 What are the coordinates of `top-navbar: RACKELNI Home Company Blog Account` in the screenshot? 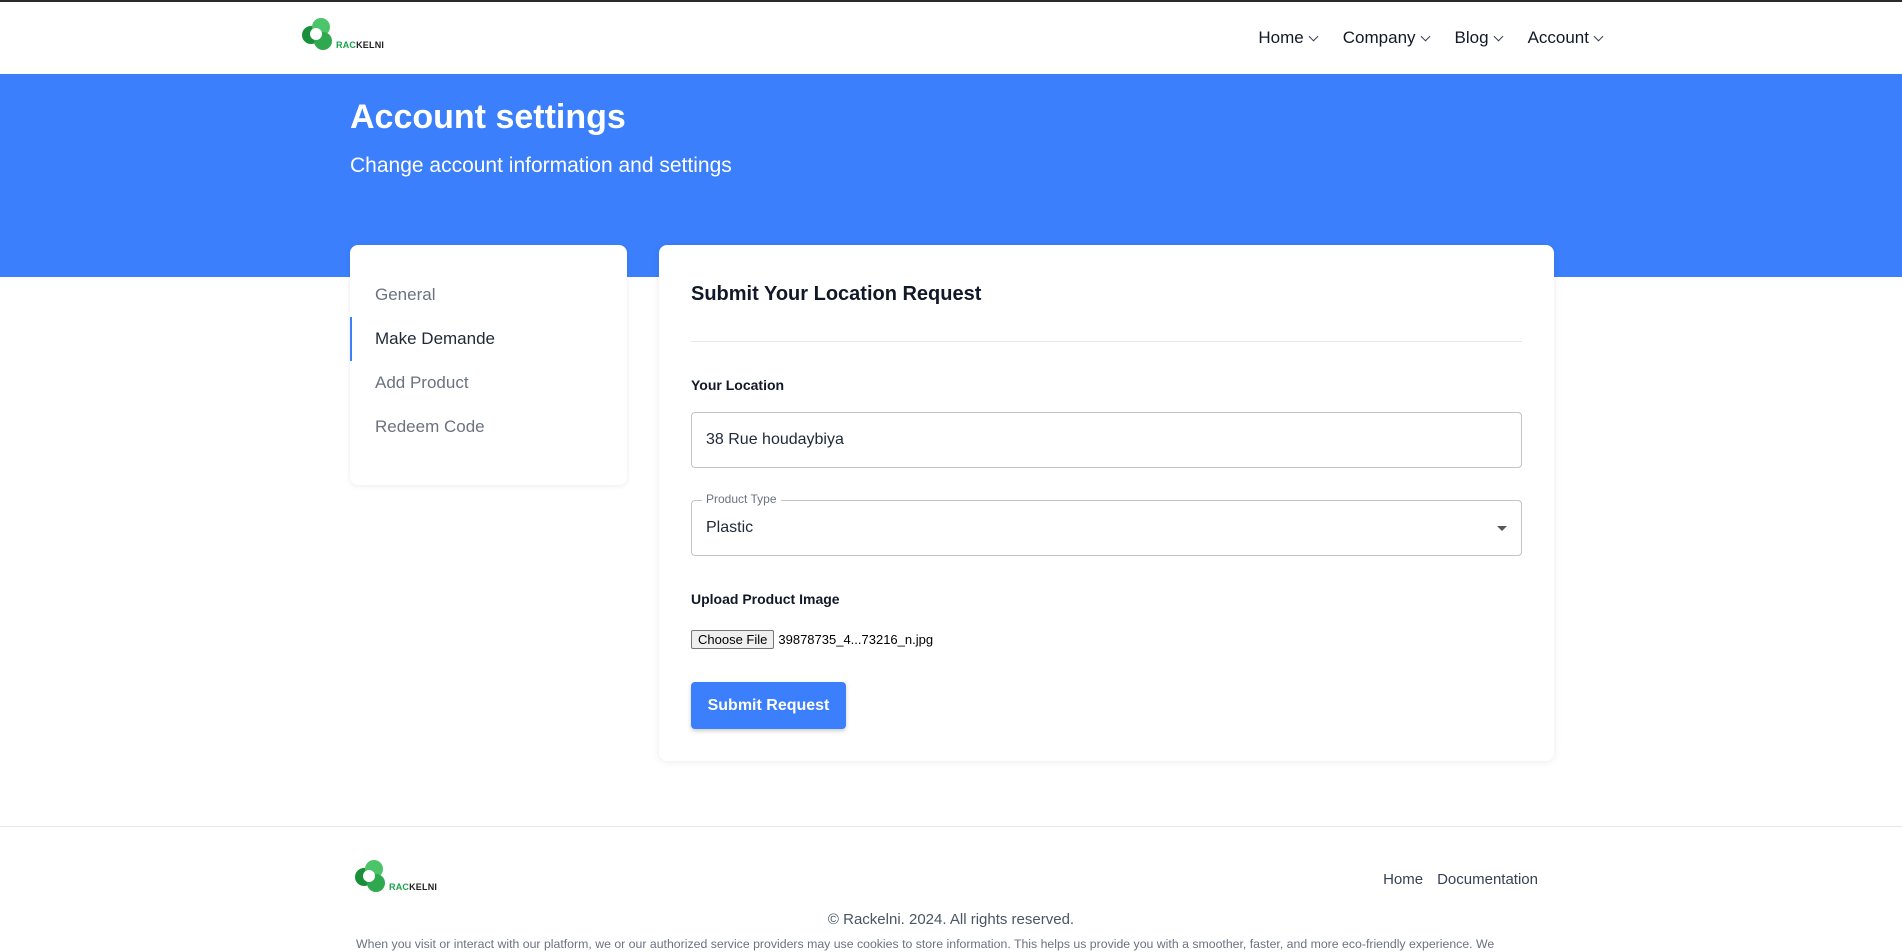 It's located at (951, 38).